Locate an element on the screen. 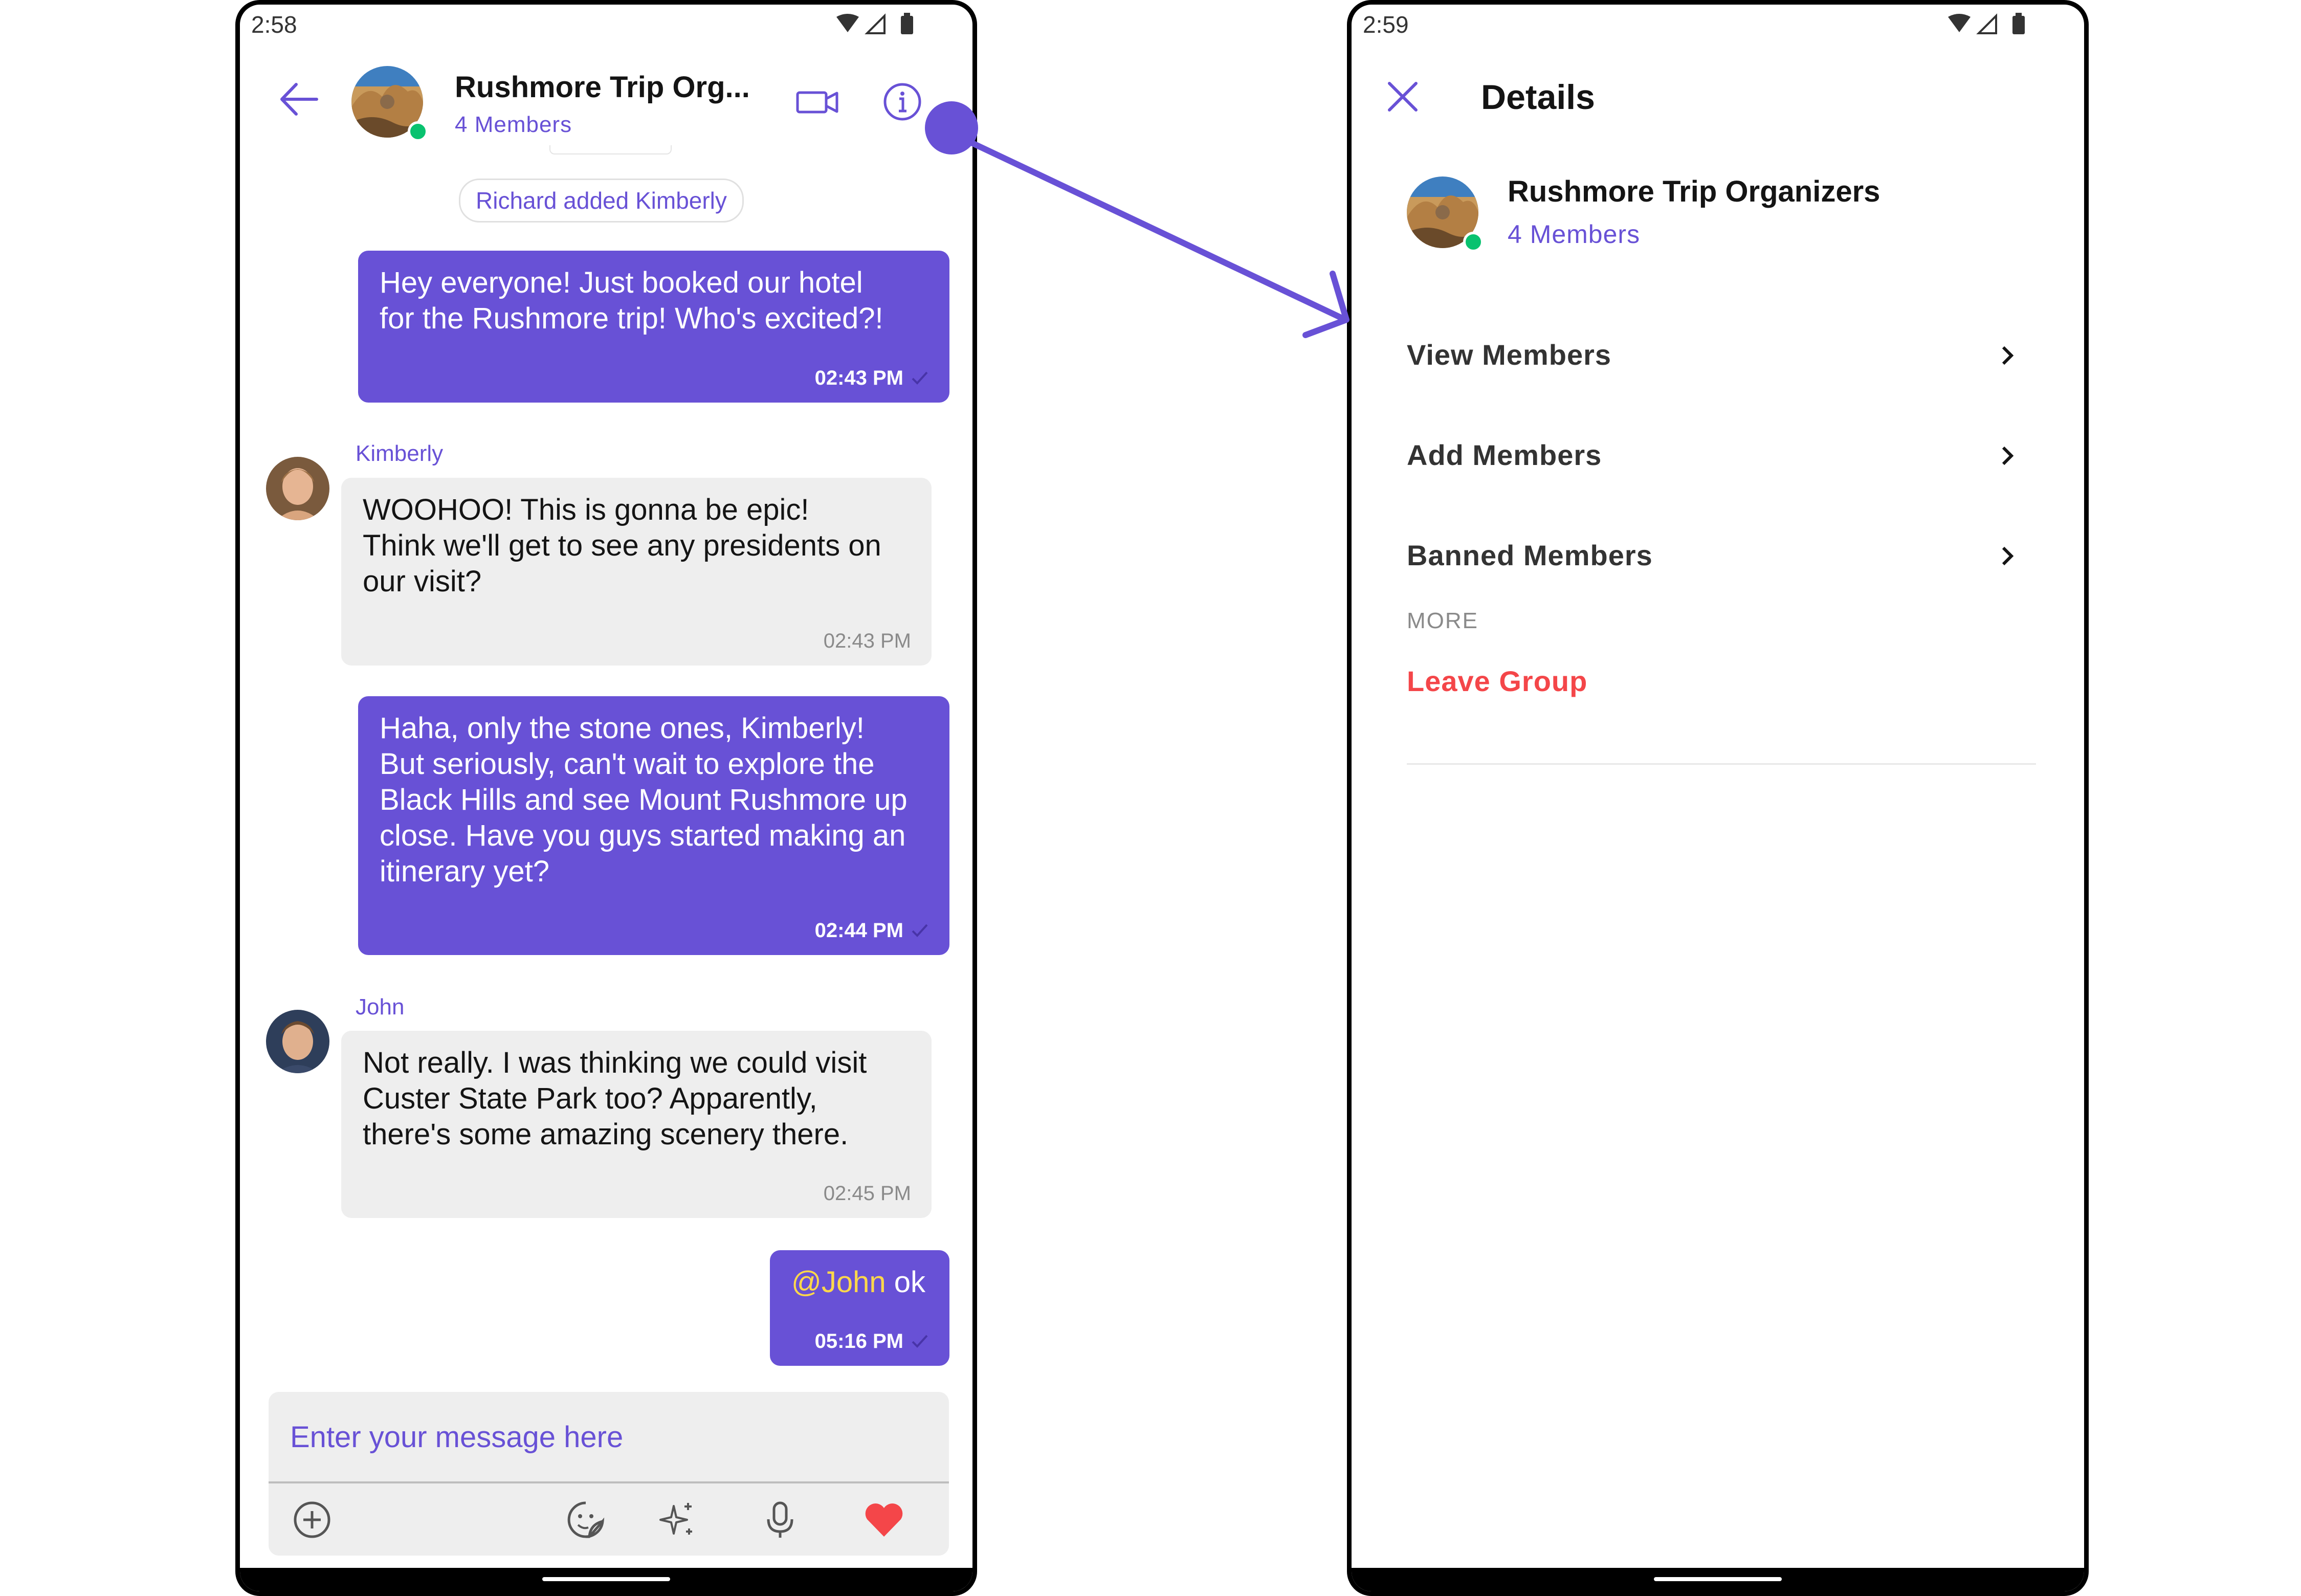  heart-icon is located at coordinates (884, 1520).